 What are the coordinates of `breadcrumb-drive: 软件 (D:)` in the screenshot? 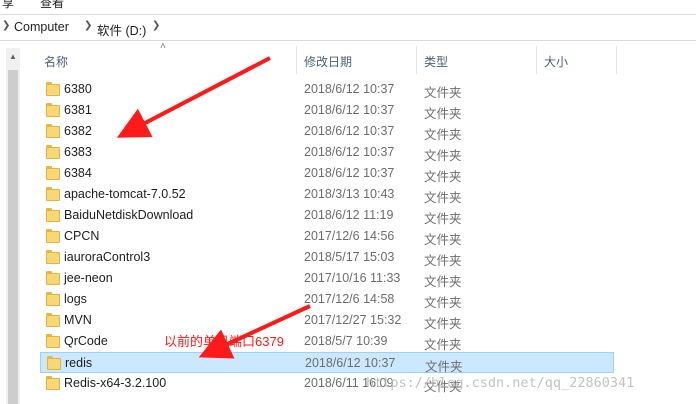 It's located at (121, 29).